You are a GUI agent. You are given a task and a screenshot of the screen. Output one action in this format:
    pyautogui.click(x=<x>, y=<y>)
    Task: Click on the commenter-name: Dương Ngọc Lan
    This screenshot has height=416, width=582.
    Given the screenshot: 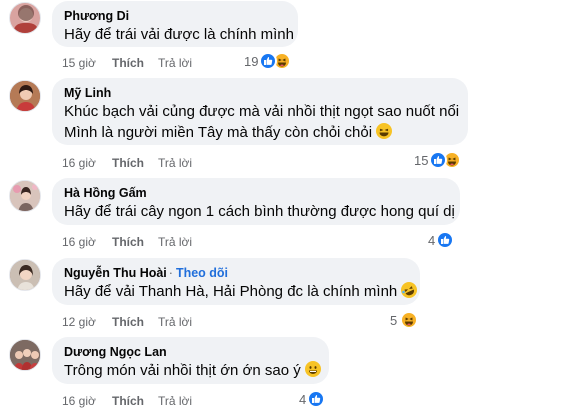 What is the action you would take?
    pyautogui.click(x=115, y=352)
    